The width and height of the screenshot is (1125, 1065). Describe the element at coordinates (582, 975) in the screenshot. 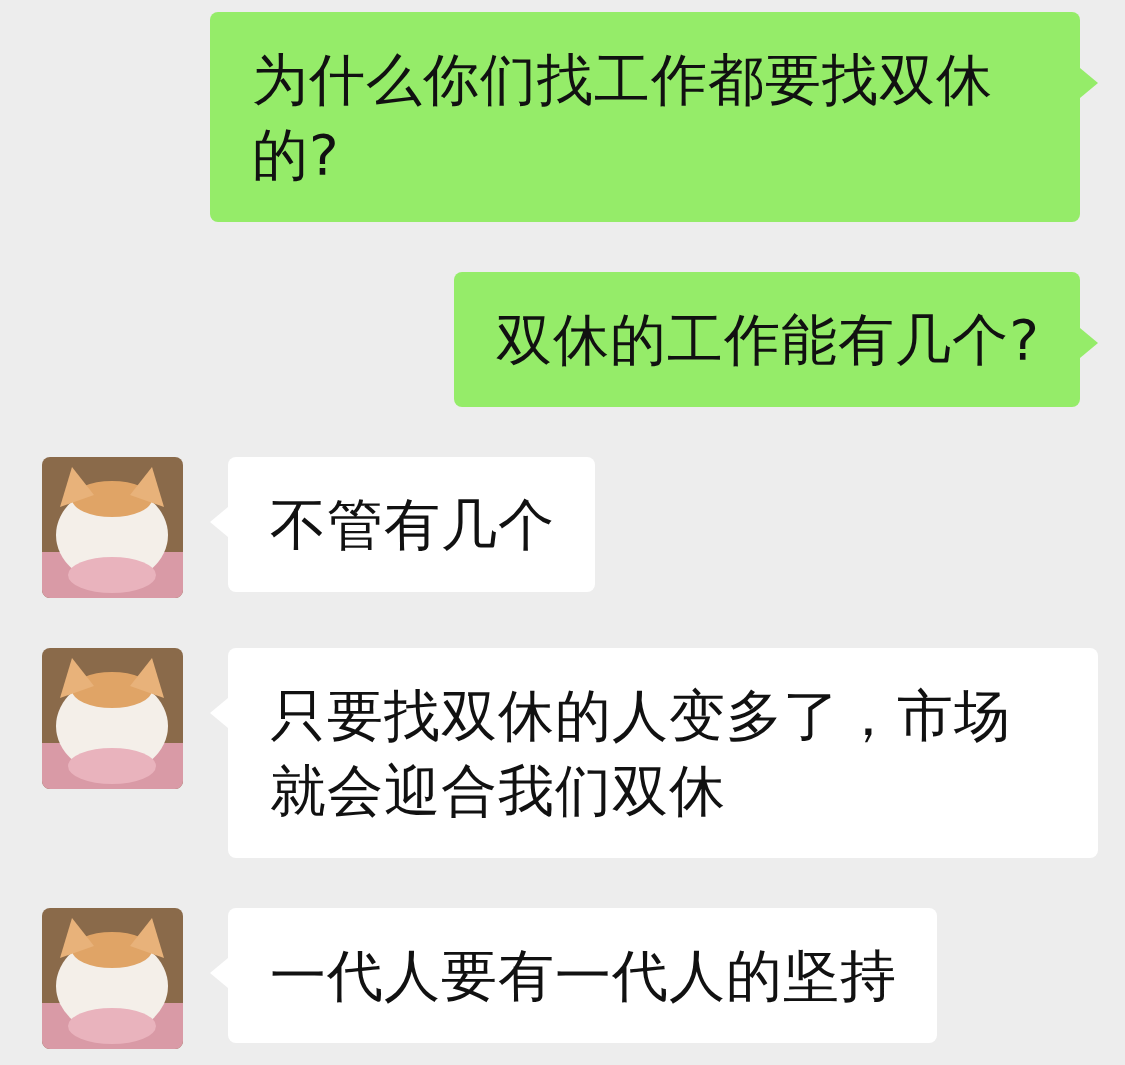

I see `message-bubble: 一代人要有一代人的坚持` at that location.